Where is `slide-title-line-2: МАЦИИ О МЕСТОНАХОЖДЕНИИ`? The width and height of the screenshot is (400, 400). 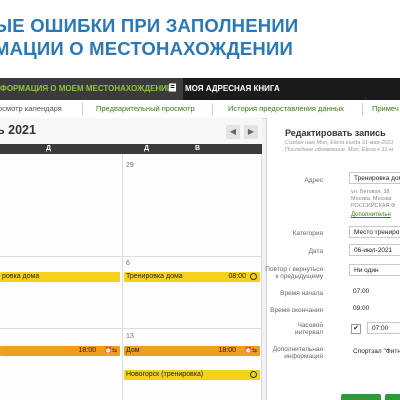 slide-title-line-2: МАЦИИ О МЕСТОНАХОЖДЕНИИ is located at coordinates (146, 48).